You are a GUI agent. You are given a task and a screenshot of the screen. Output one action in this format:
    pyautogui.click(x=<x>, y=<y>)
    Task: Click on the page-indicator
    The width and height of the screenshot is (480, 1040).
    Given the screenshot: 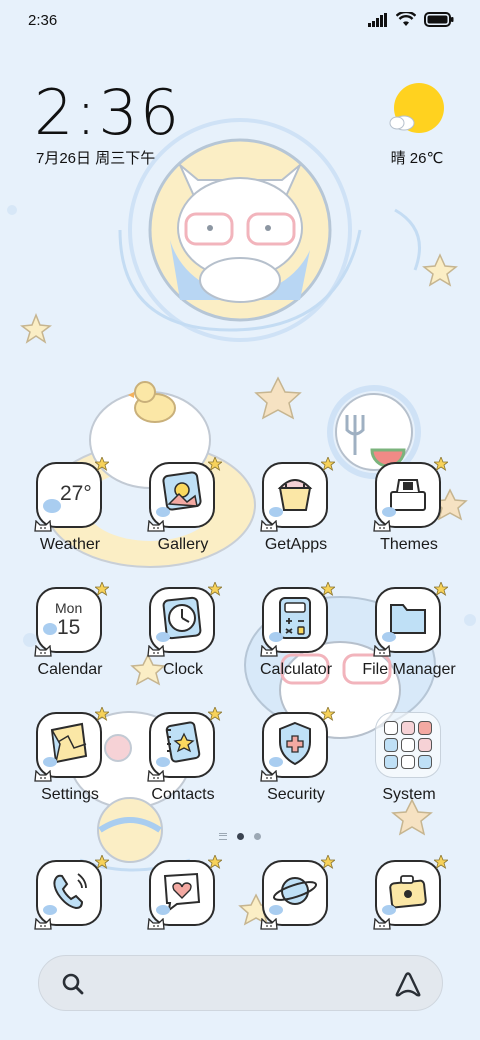 What is the action you would take?
    pyautogui.click(x=240, y=836)
    